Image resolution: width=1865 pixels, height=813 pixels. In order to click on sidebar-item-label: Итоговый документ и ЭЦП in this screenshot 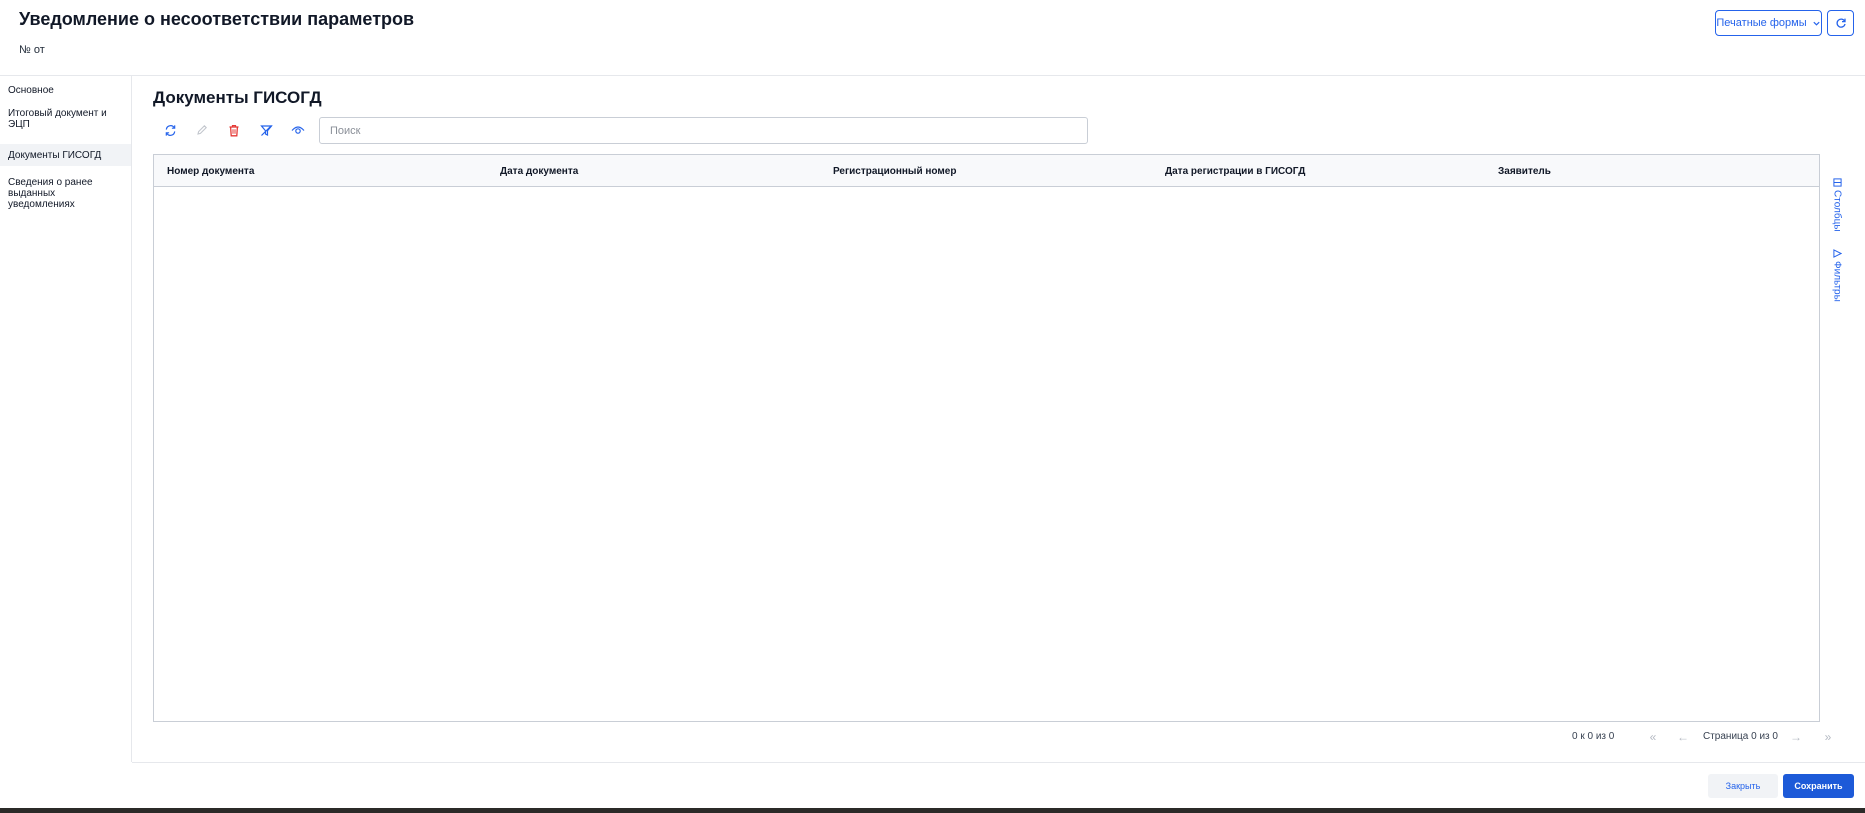, I will do `click(57, 119)`.